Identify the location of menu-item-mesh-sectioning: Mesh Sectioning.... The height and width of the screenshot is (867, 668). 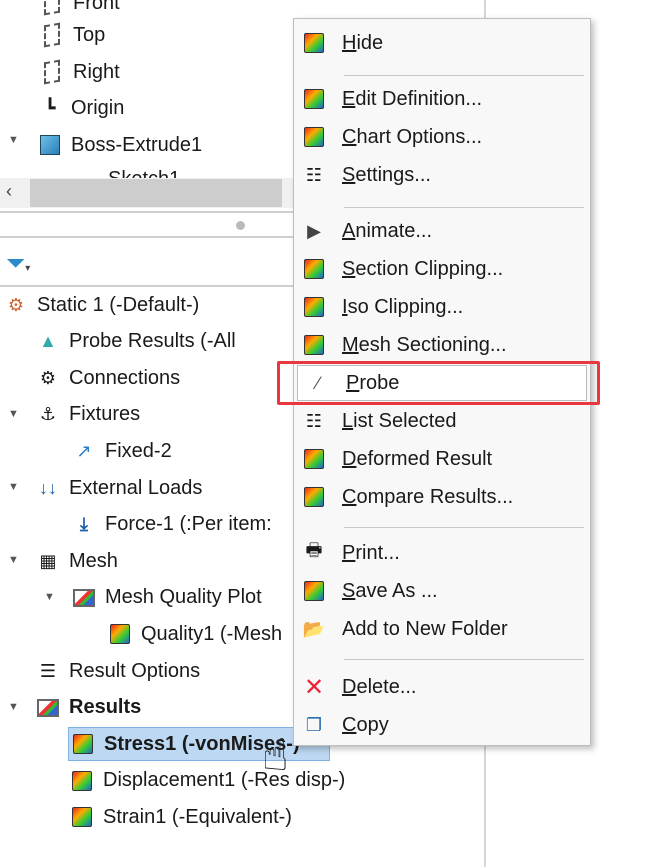
(442, 345).